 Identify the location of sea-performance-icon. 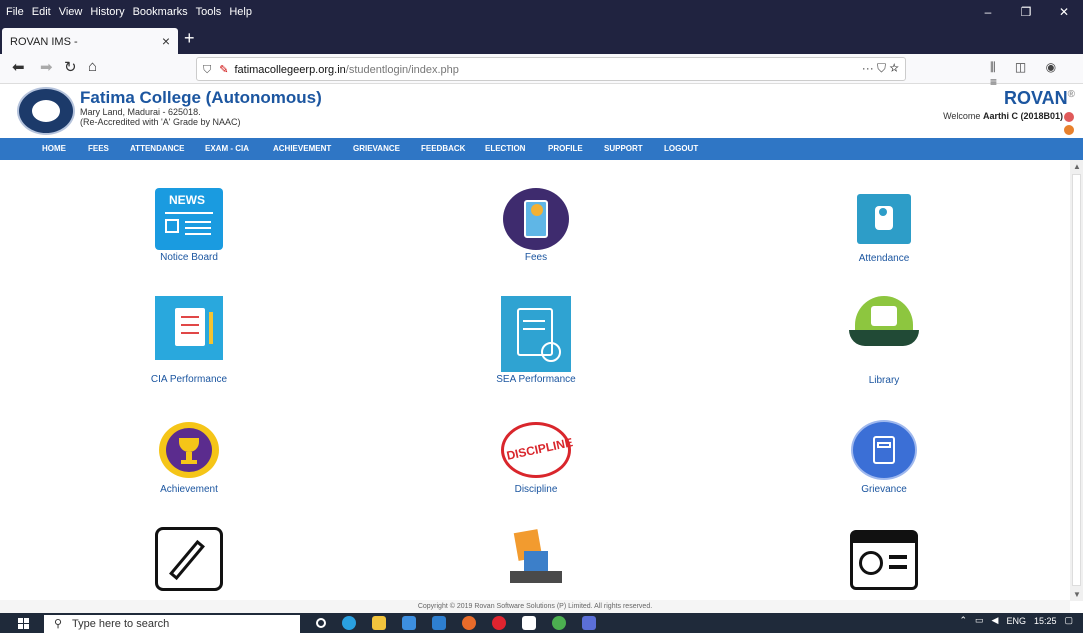
(536, 334).